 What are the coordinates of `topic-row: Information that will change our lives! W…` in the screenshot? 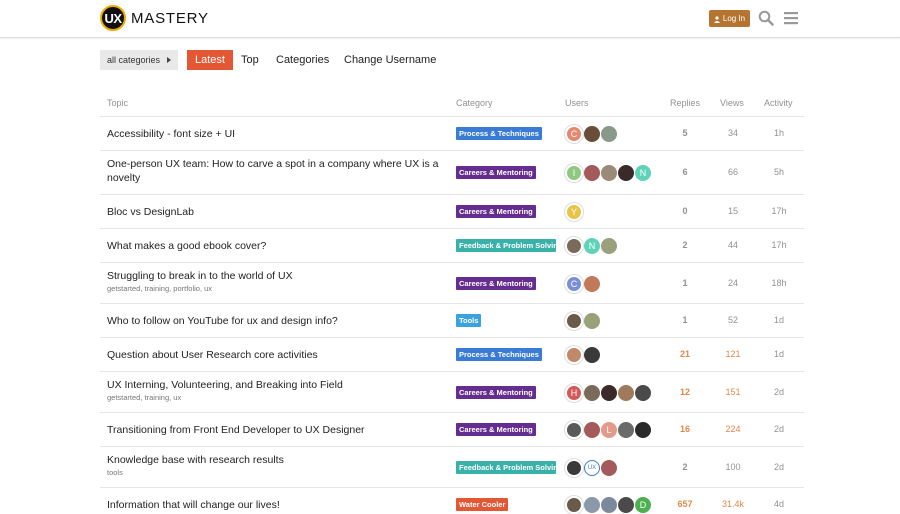 It's located at (452, 501).